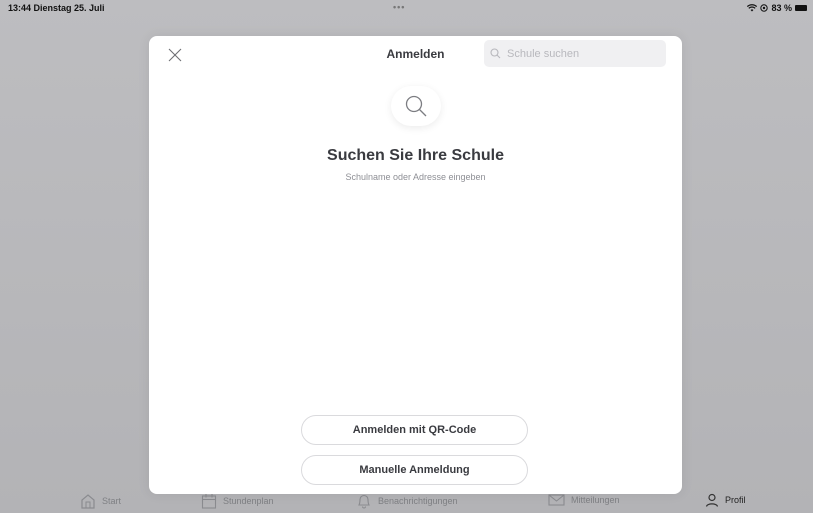 Image resolution: width=813 pixels, height=513 pixels. I want to click on multitasking-dots: •••, so click(399, 7).